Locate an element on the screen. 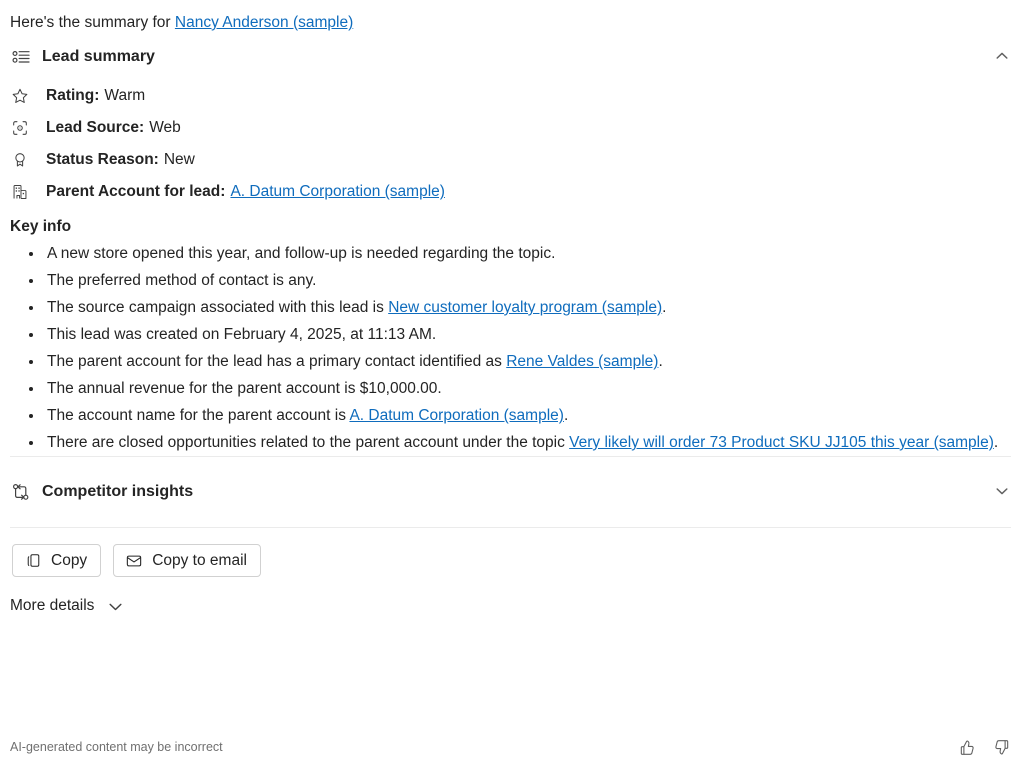 The width and height of the screenshot is (1025, 765). copy-icon is located at coordinates (33, 561).